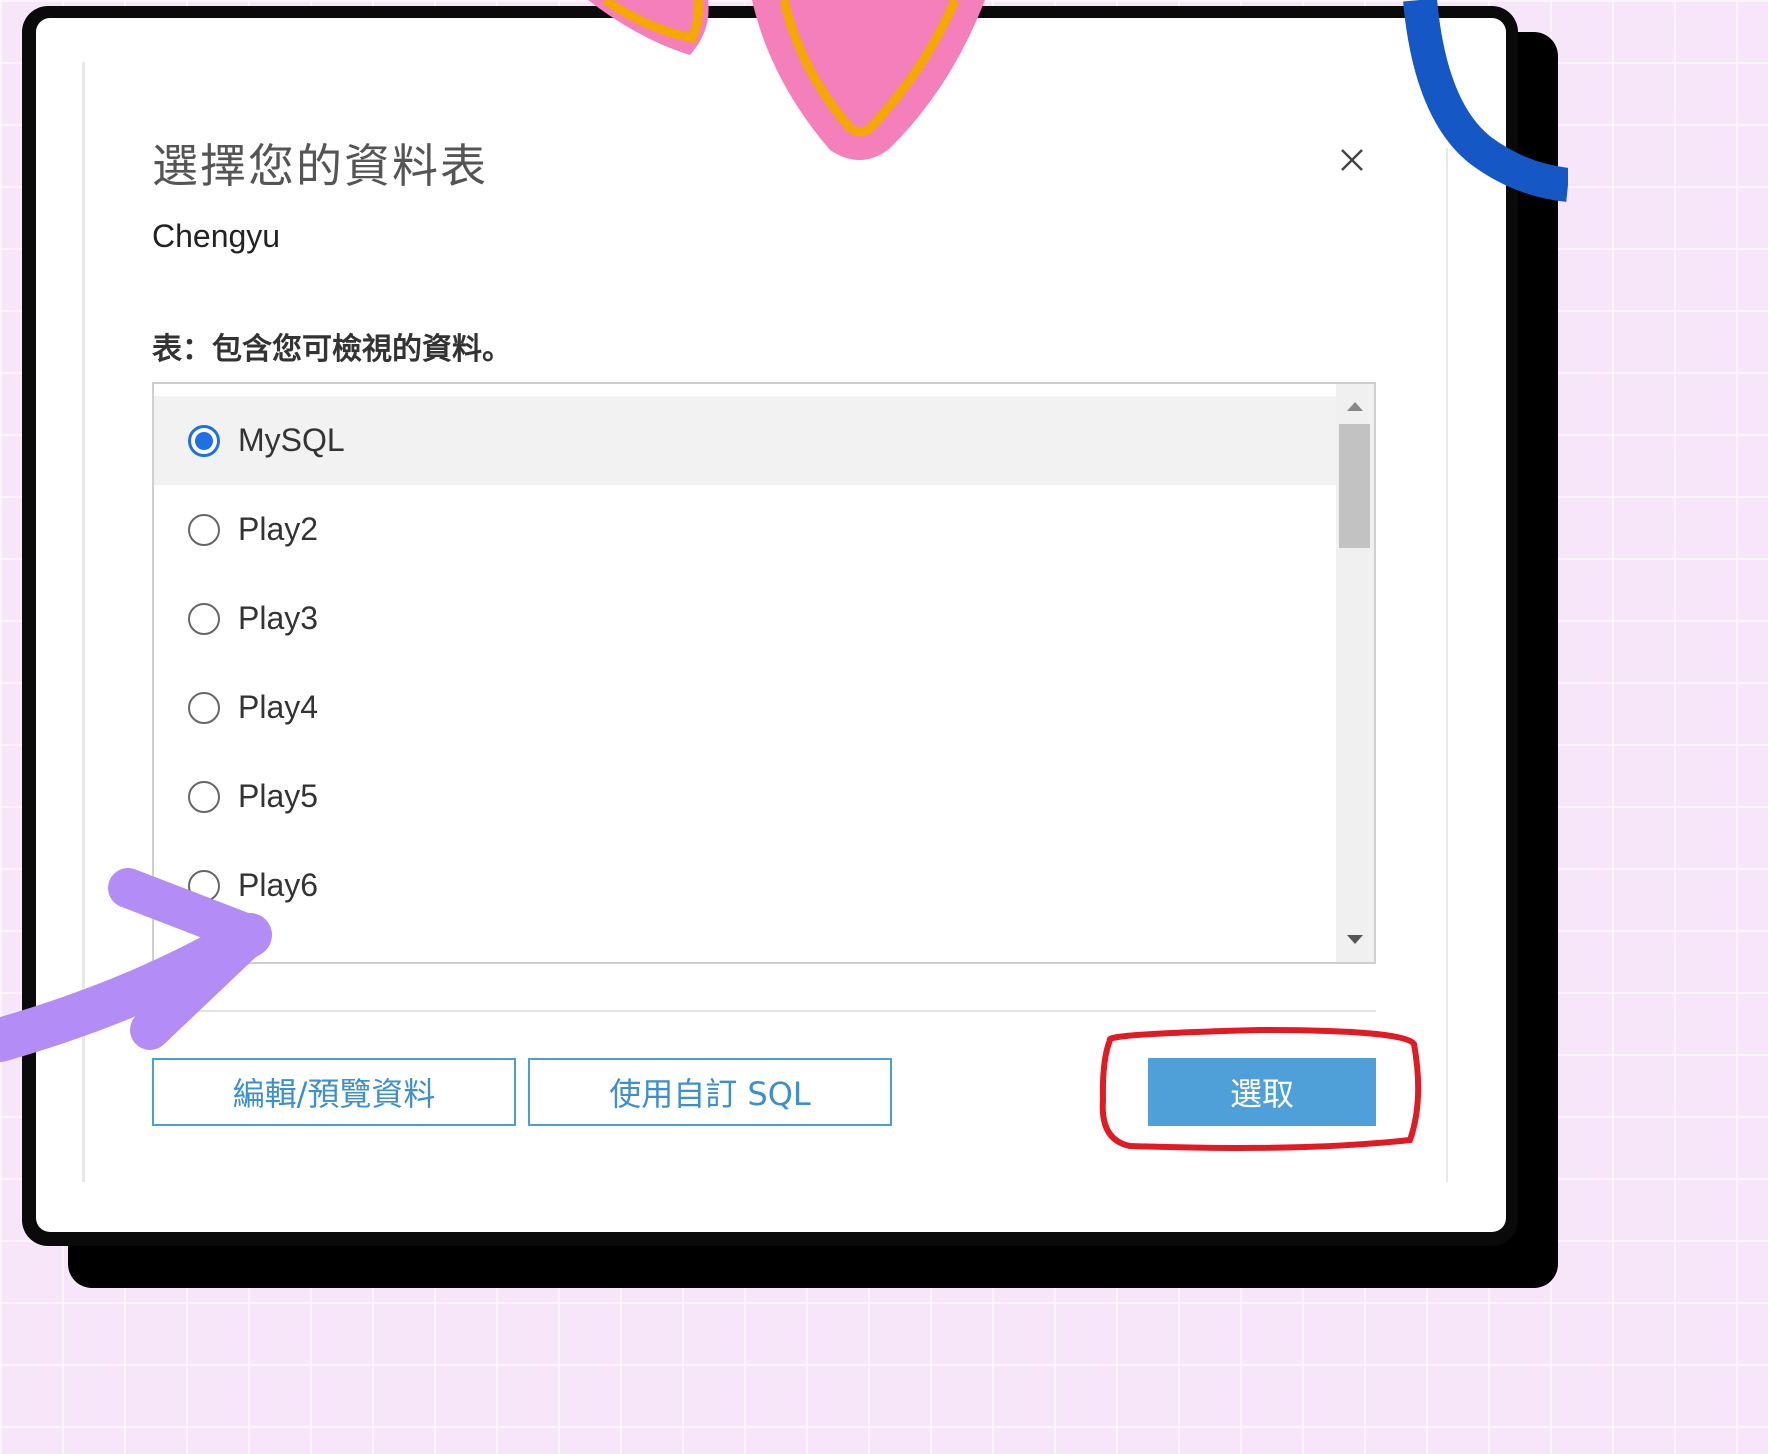 The width and height of the screenshot is (1768, 1454). What do you see at coordinates (1355, 406) in the screenshot?
I see `scroll-up-icon` at bounding box center [1355, 406].